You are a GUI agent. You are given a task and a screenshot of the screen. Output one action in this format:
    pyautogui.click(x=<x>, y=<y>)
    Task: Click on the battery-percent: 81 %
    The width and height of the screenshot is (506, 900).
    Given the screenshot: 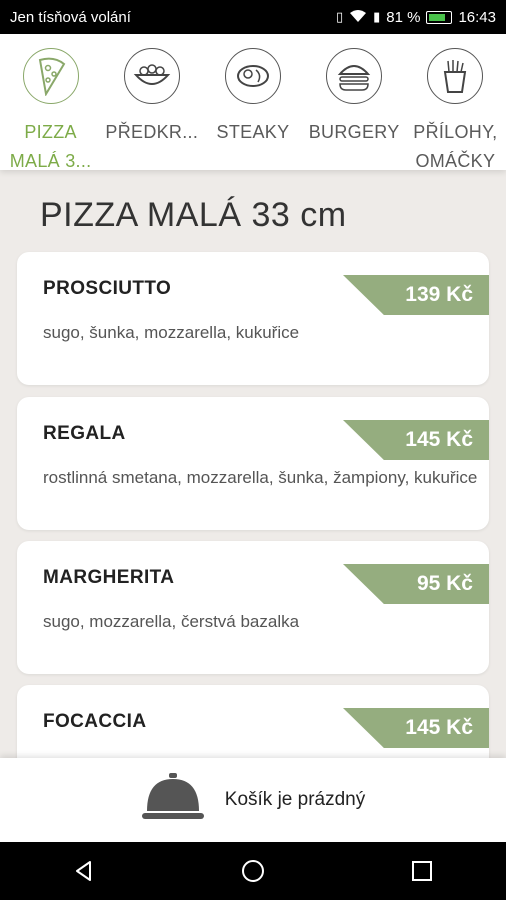 What is the action you would take?
    pyautogui.click(x=403, y=17)
    